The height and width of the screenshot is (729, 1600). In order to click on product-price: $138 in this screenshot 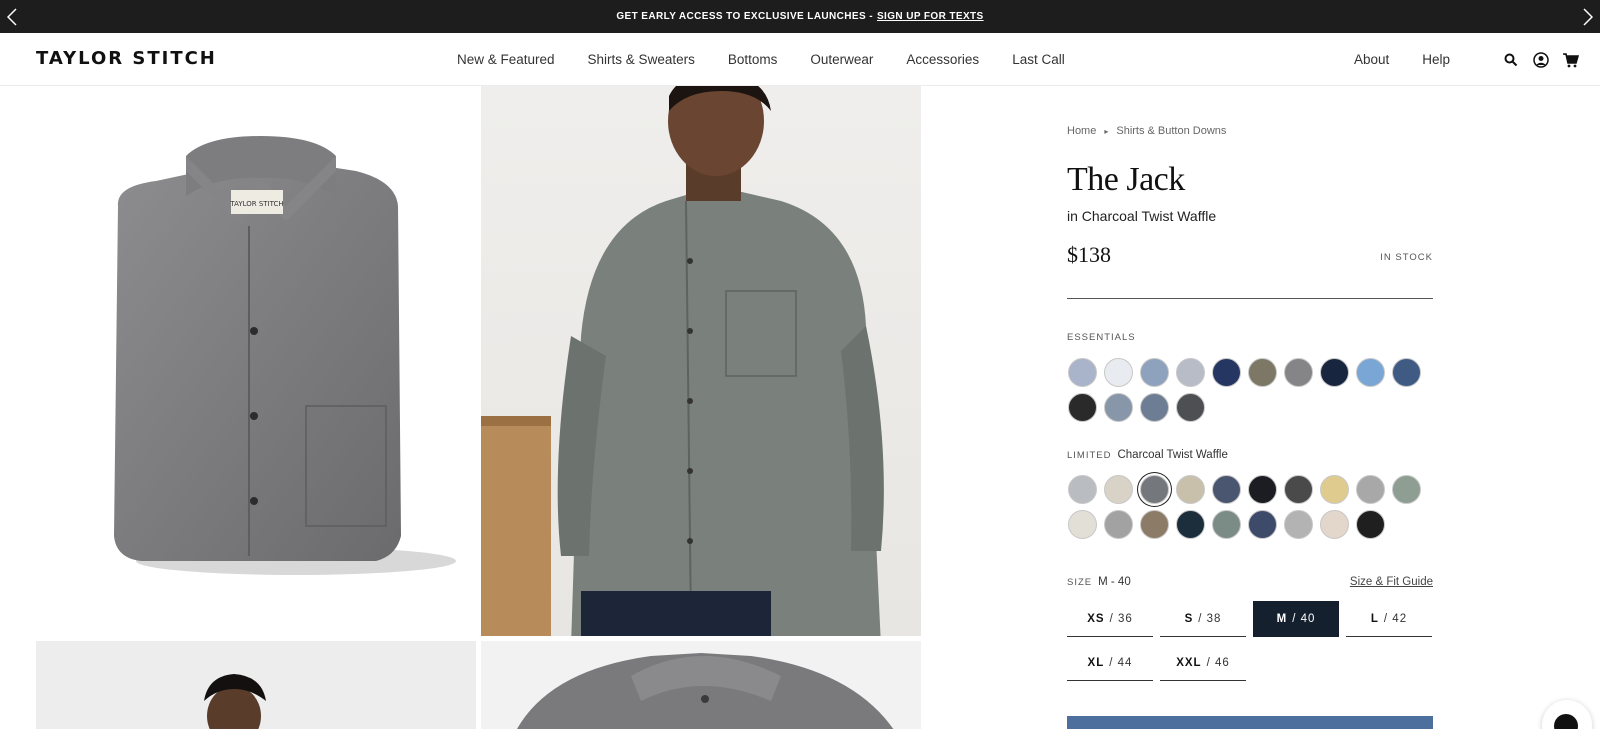, I will do `click(1089, 254)`.